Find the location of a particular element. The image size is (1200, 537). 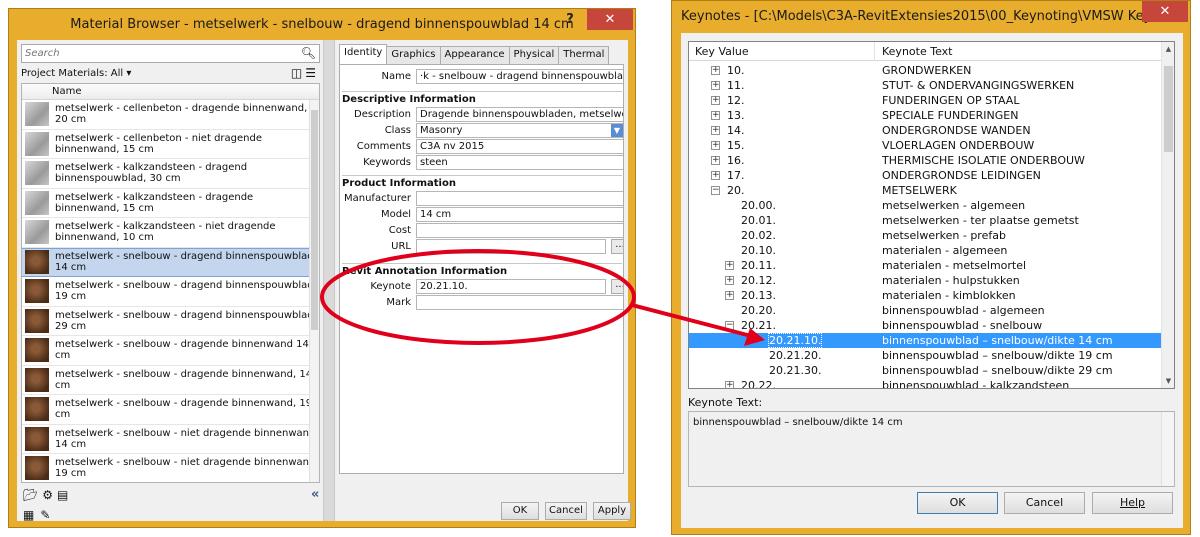

keynote-tree-item: +20.11. materialen - metselmortel is located at coordinates (926, 265).